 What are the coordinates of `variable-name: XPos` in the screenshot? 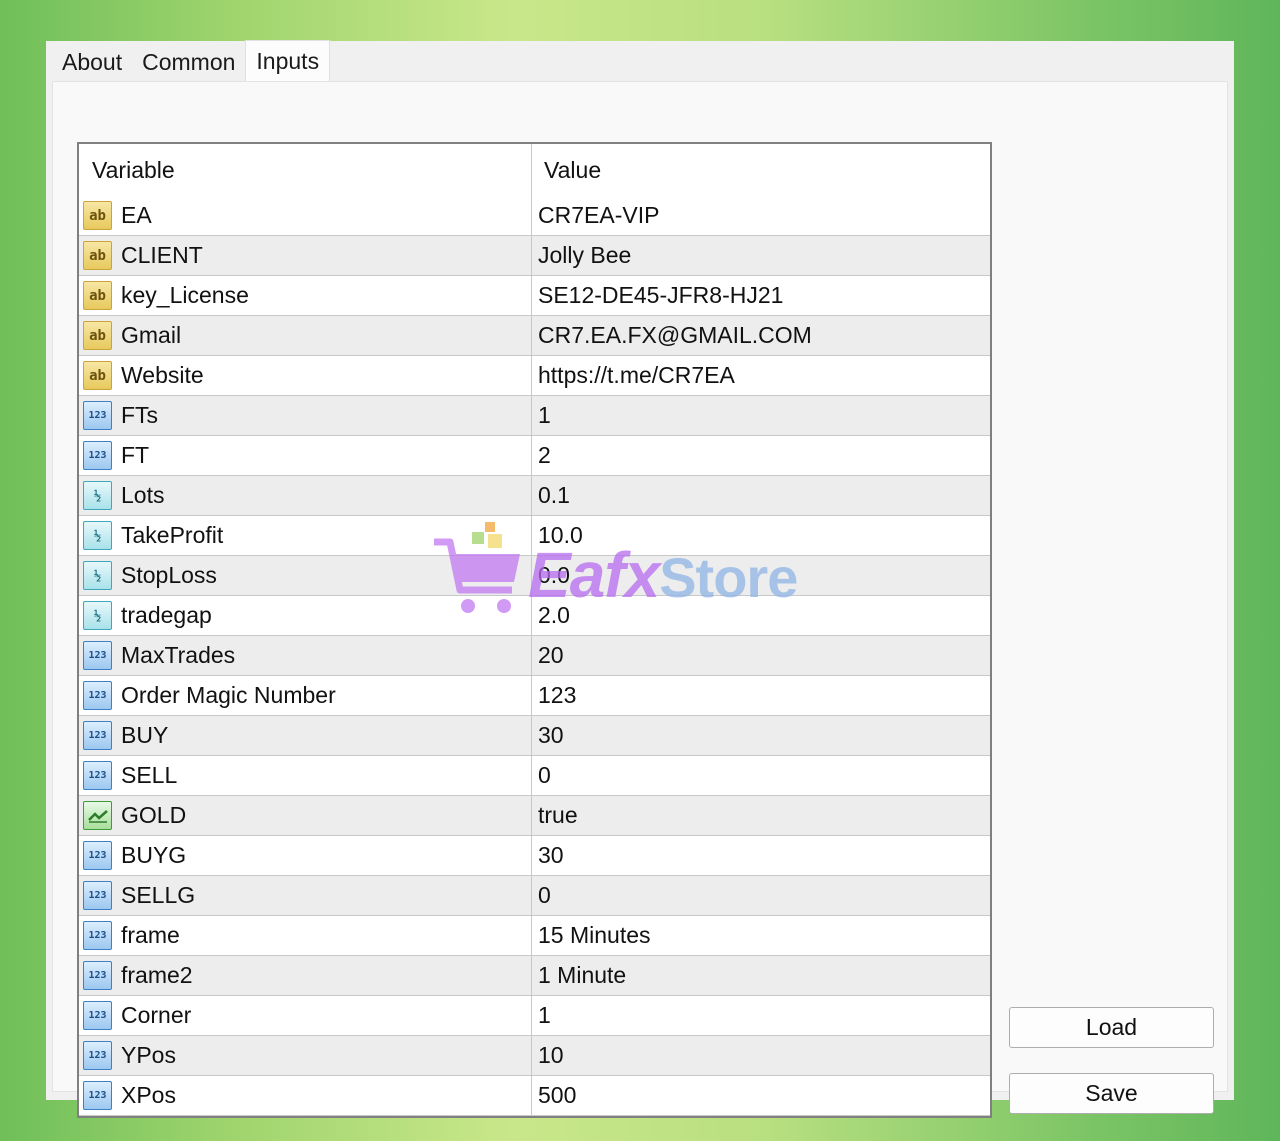 It's located at (148, 1095).